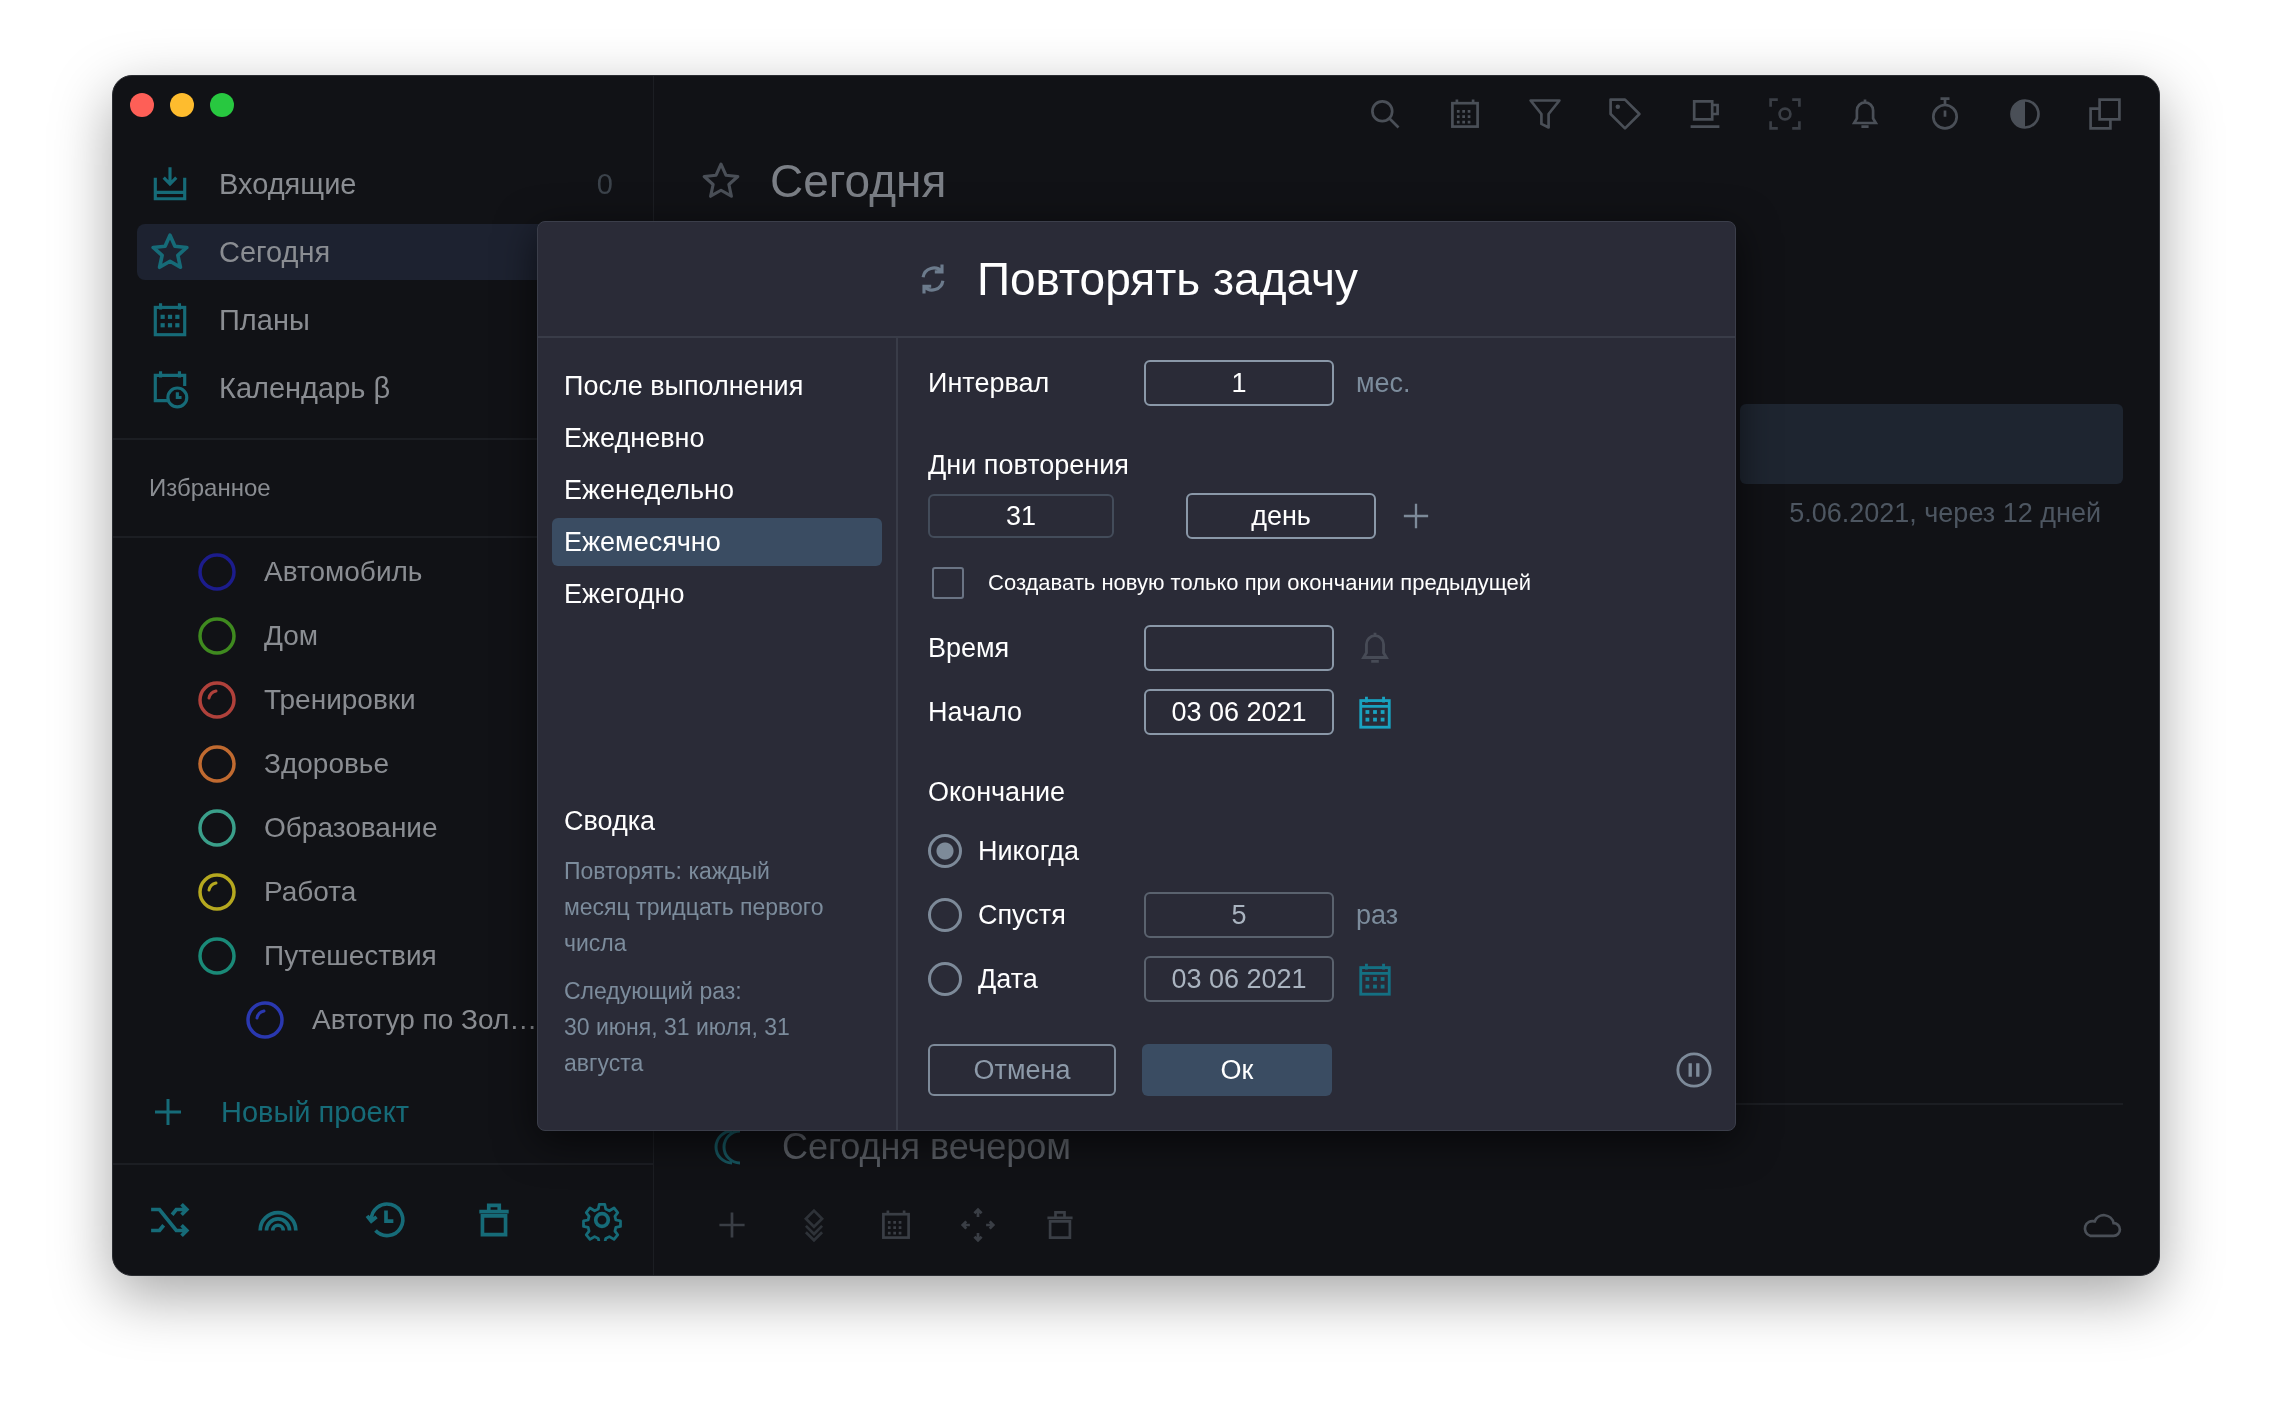  I want to click on page-title: Сегодня, so click(858, 181).